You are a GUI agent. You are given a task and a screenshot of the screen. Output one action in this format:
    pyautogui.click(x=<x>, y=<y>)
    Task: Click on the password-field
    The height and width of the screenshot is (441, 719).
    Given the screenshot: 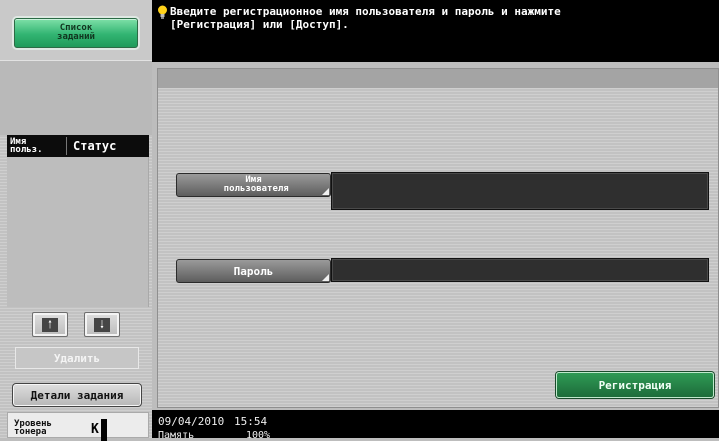 What is the action you would take?
    pyautogui.click(x=520, y=270)
    